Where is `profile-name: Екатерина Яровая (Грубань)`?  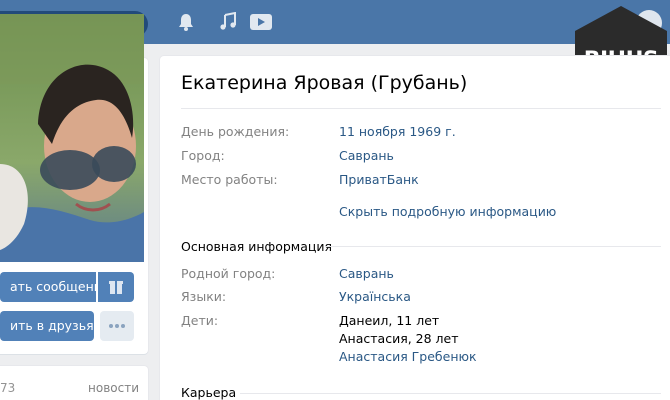 profile-name: Екатерина Яровая (Грубань) is located at coordinates (324, 83).